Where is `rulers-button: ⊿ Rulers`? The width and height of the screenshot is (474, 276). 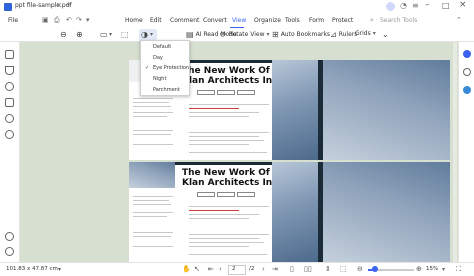
rulers-button: ⊿ Rulers is located at coordinates (343, 34).